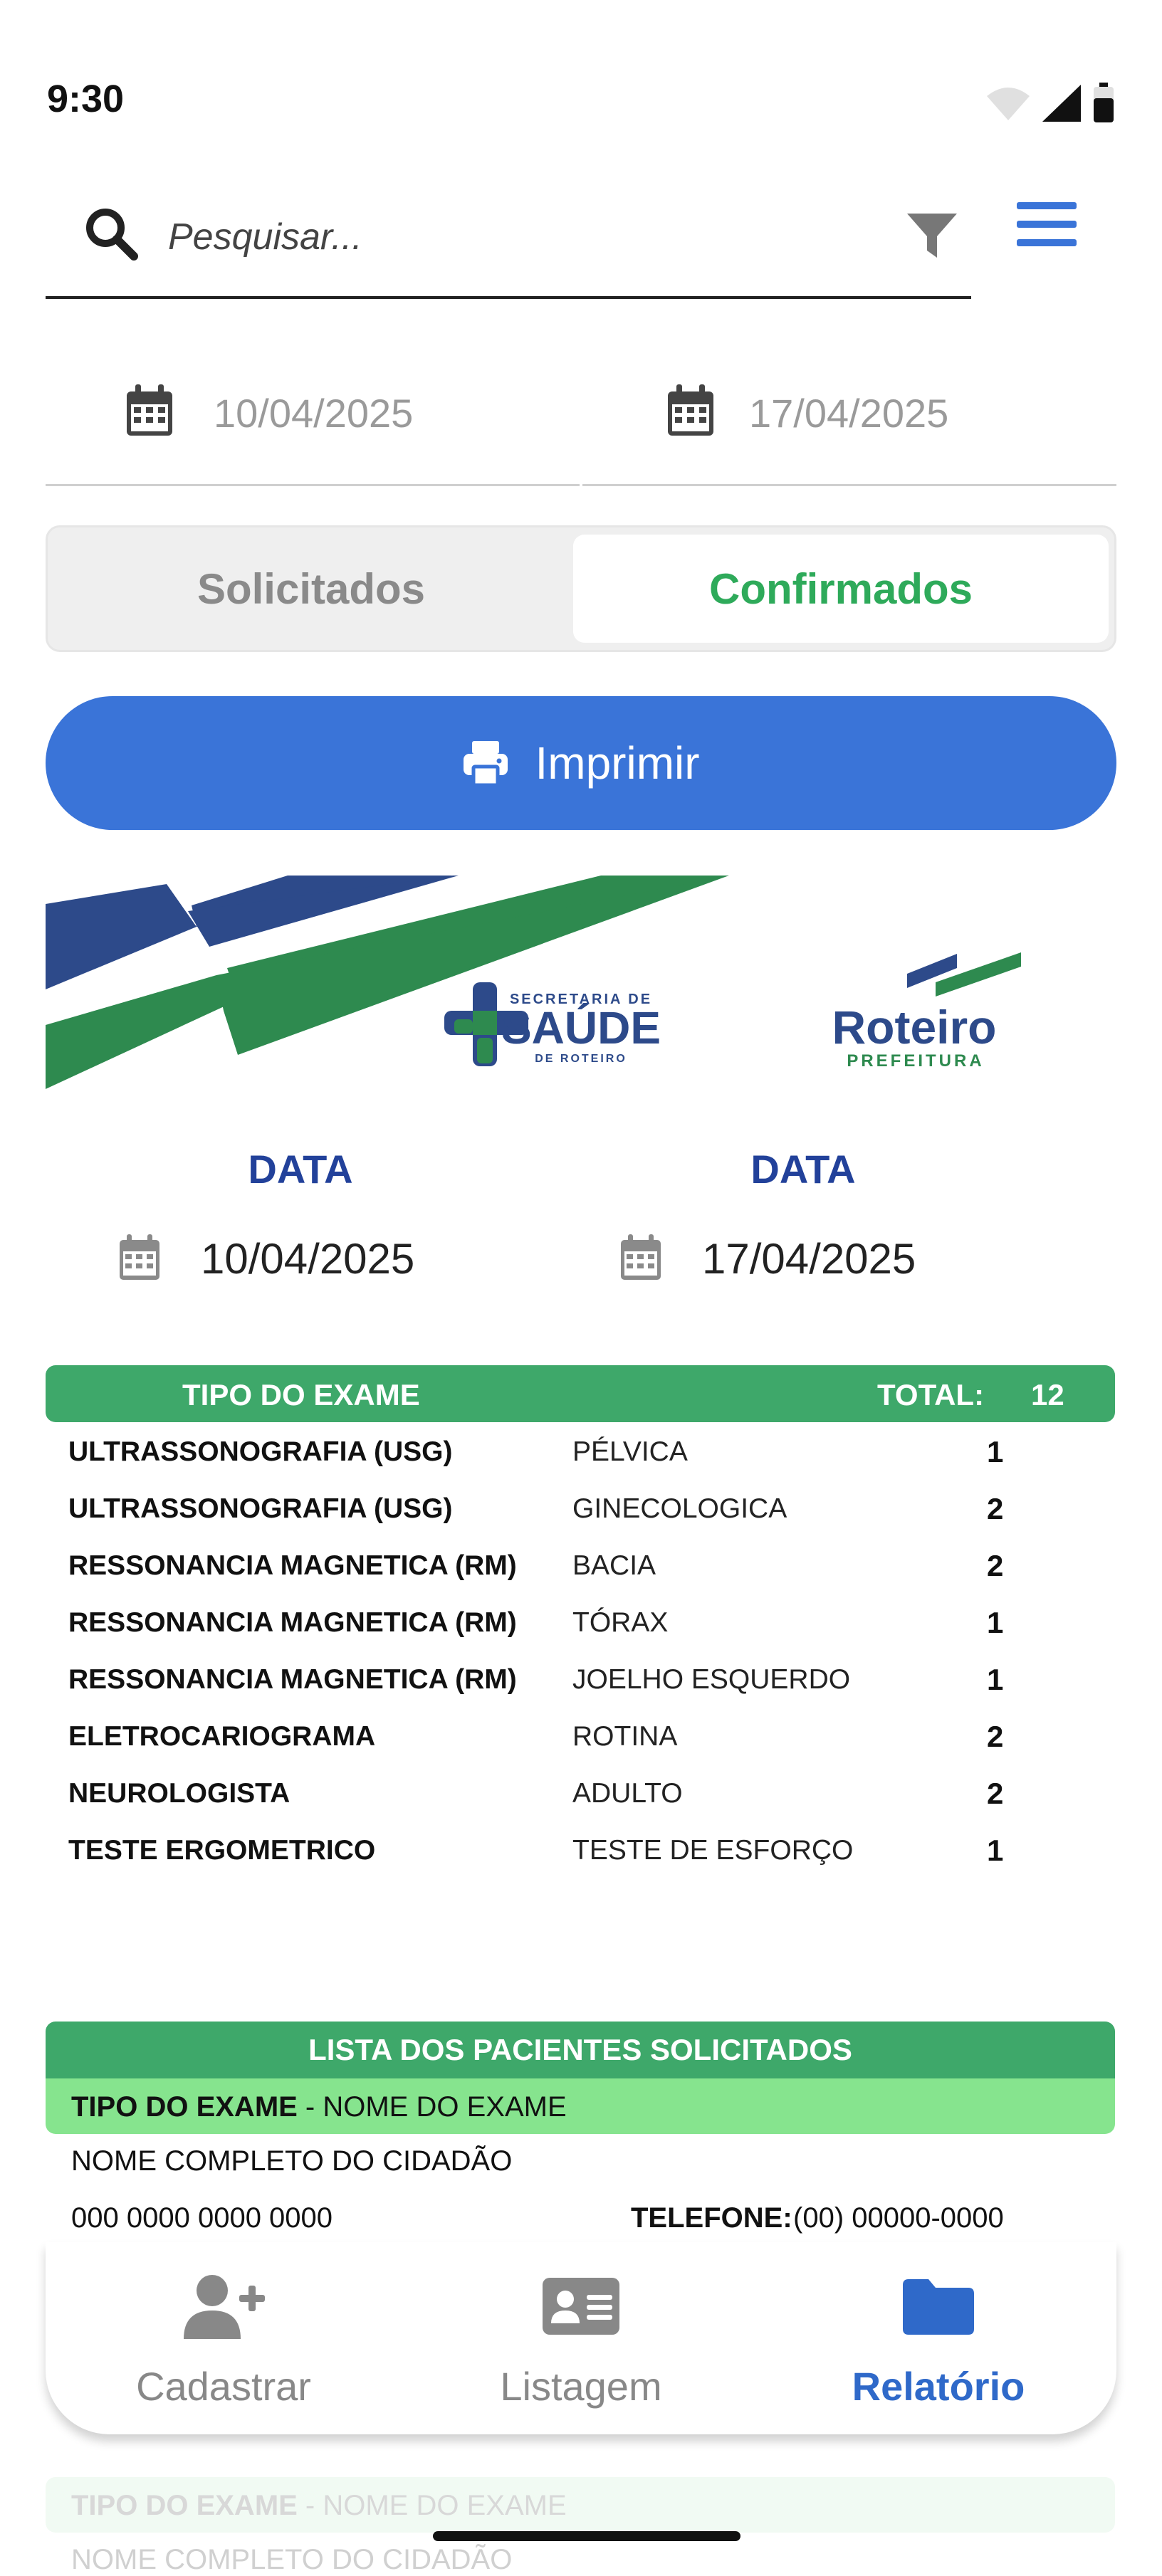  Describe the element at coordinates (86, 99) in the screenshot. I see `status-time: 9:30` at that location.